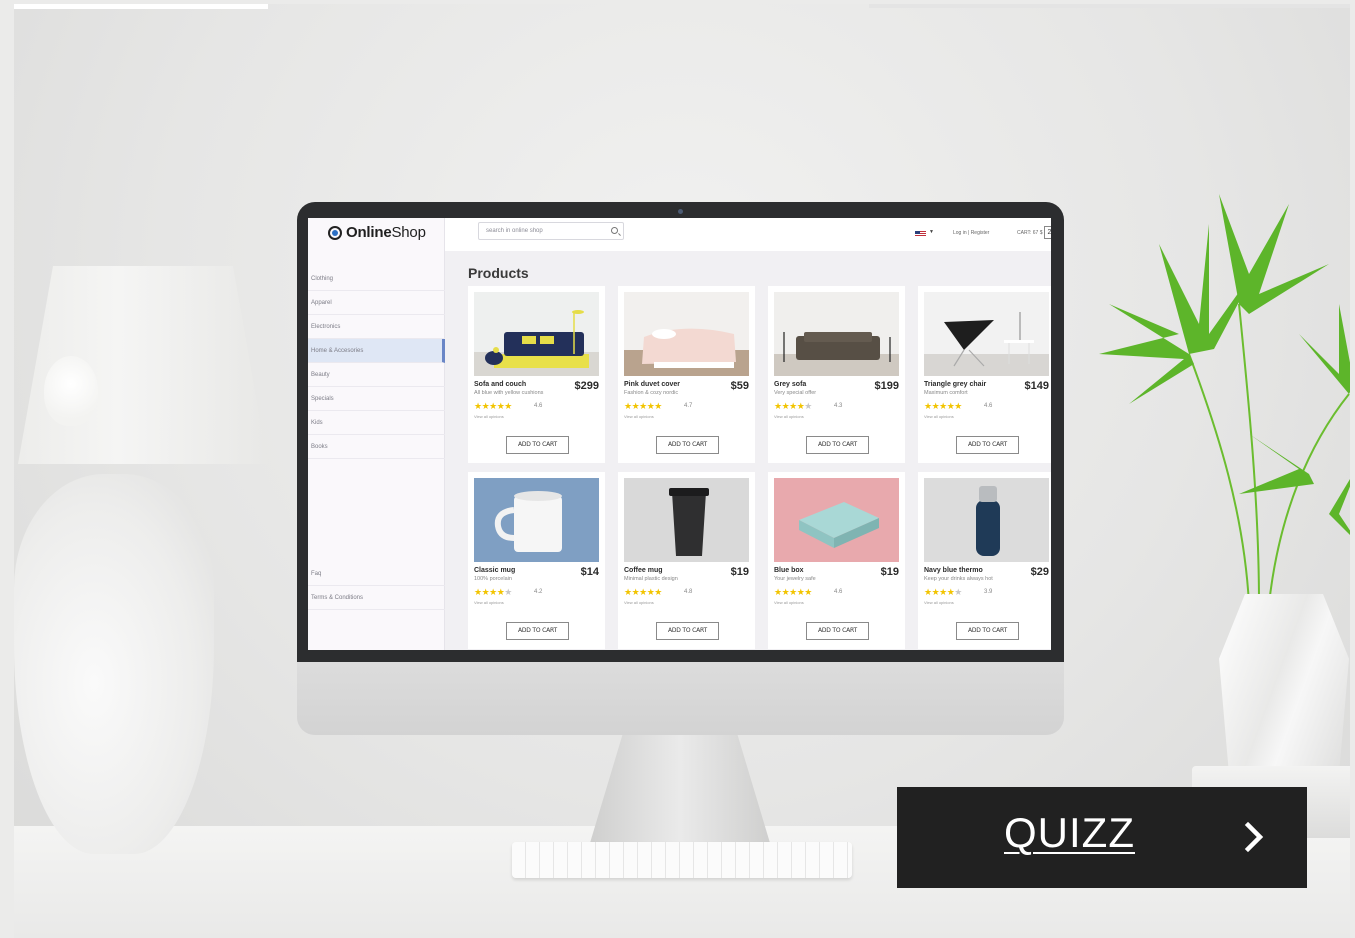 The image size is (1355, 938). Describe the element at coordinates (682, 860) in the screenshot. I see `keyboard` at that location.